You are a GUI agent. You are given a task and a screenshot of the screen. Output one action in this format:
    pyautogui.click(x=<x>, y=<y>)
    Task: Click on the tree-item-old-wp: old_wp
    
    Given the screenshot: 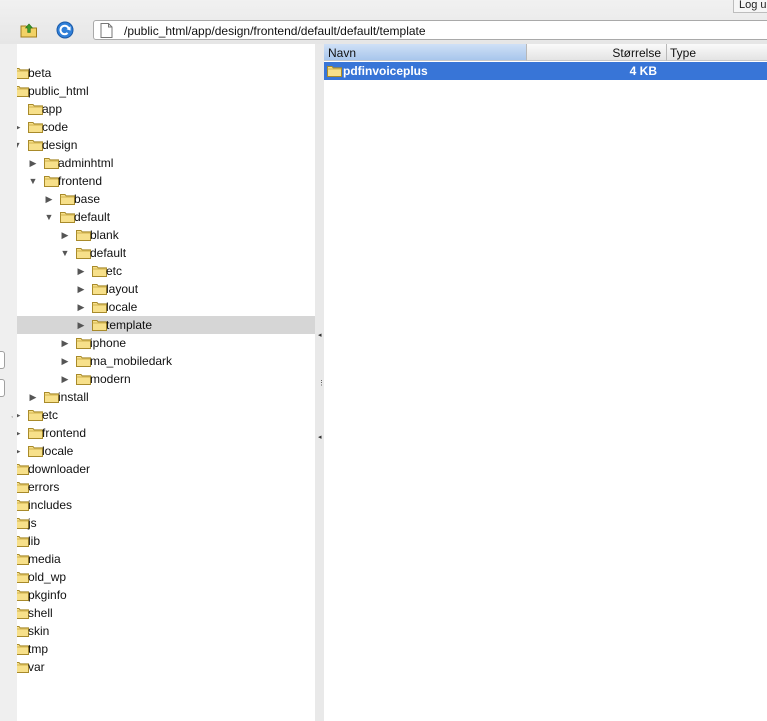 What is the action you would take?
    pyautogui.click(x=166, y=577)
    